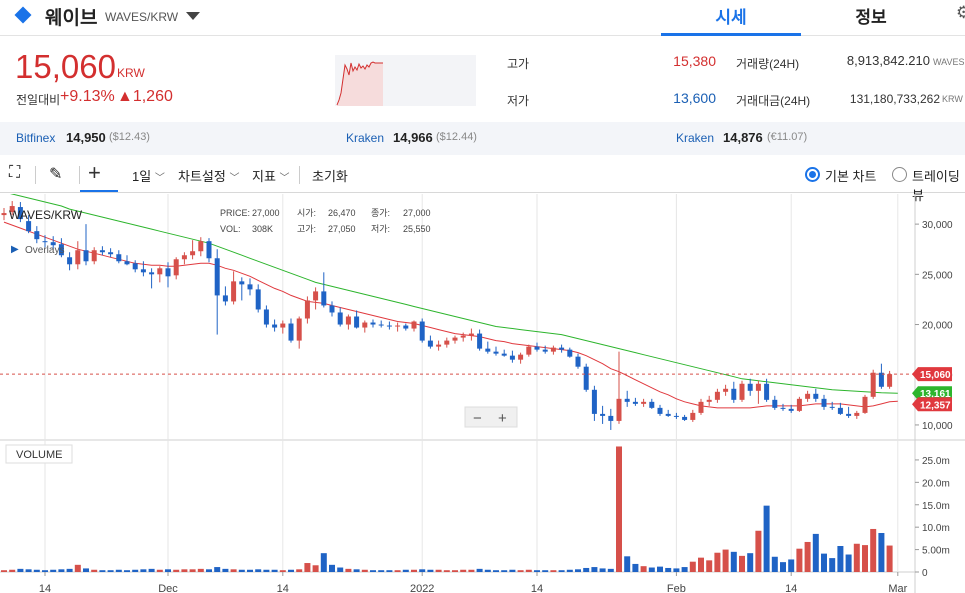 The height and width of the screenshot is (593, 965). Describe the element at coordinates (791, 588) in the screenshot. I see `x-tick-label: 14` at that location.